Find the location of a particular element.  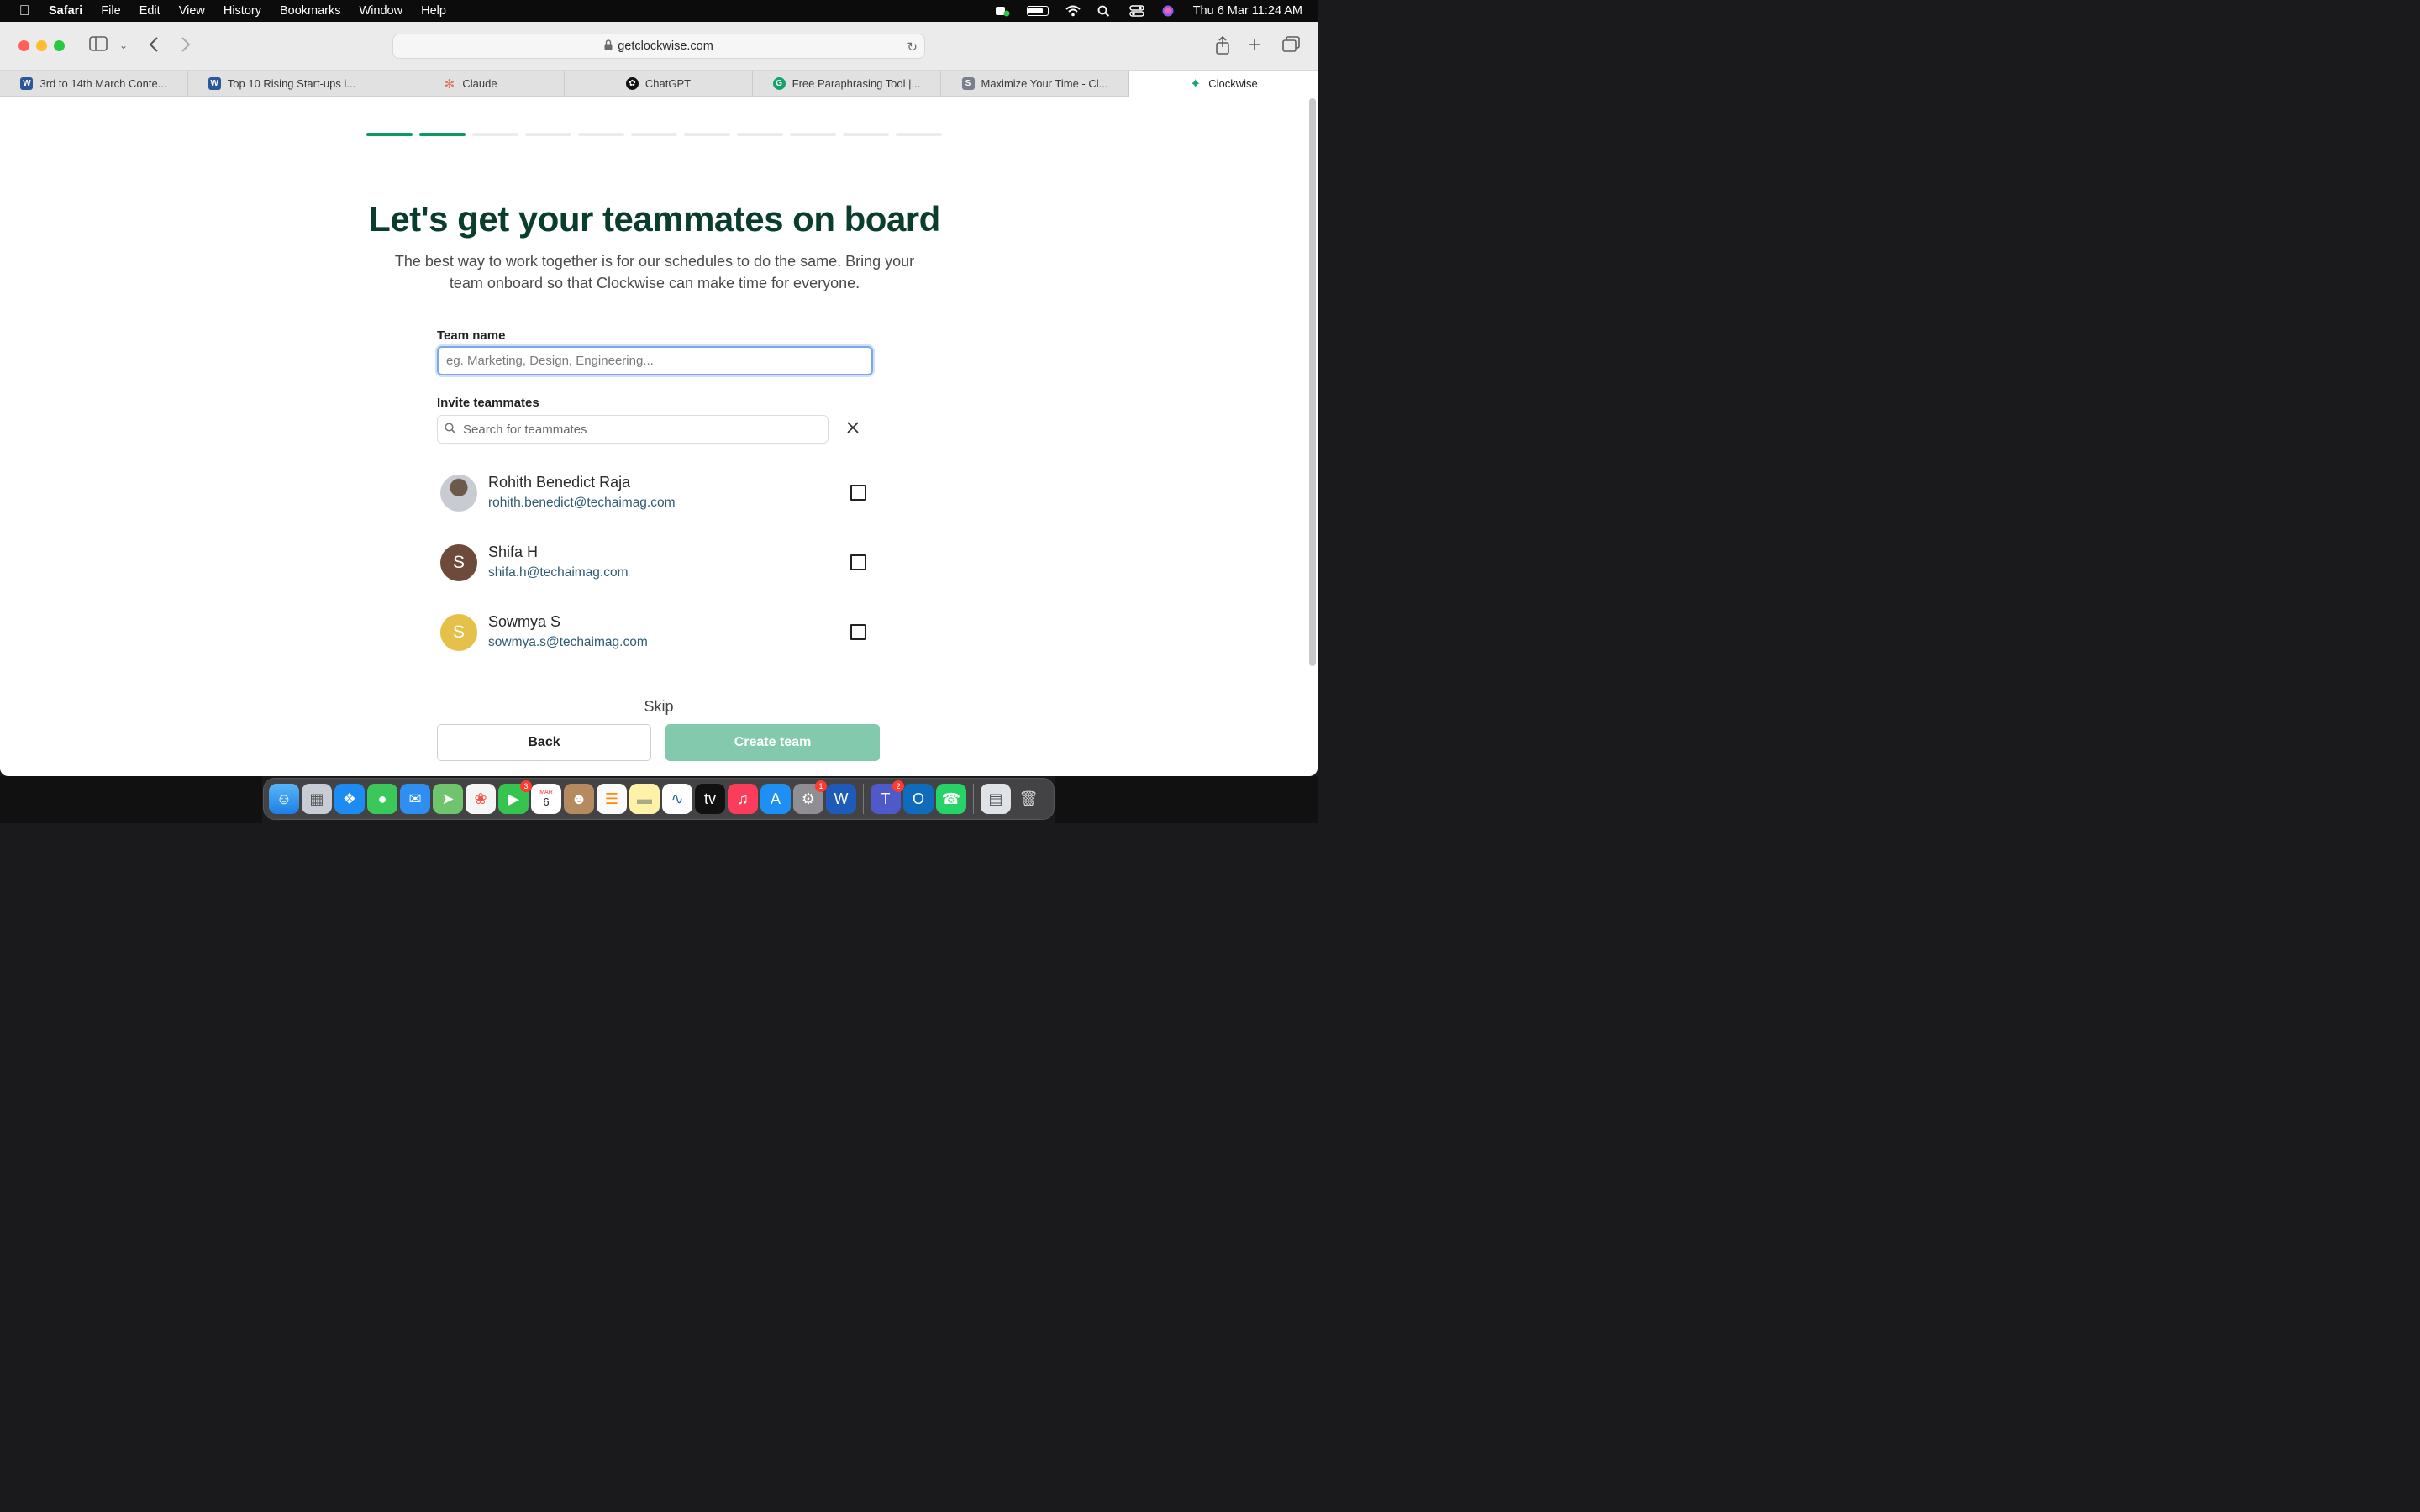

teammate-name: Shifa H is located at coordinates (513, 551).